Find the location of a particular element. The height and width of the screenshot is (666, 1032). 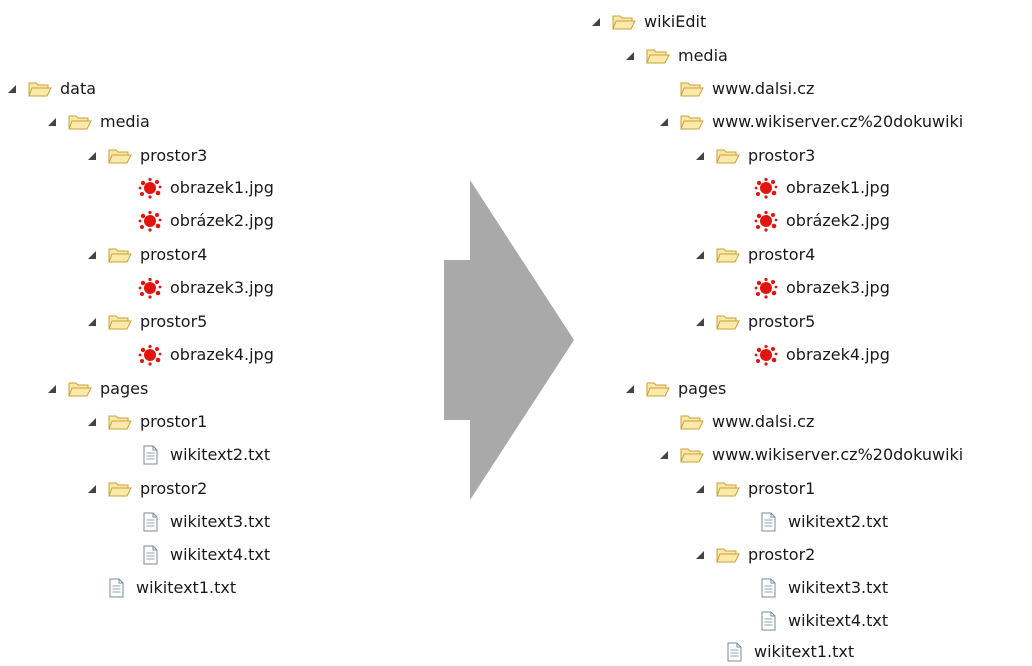

tree-node-label: obrazek4.jpg is located at coordinates (222, 354).